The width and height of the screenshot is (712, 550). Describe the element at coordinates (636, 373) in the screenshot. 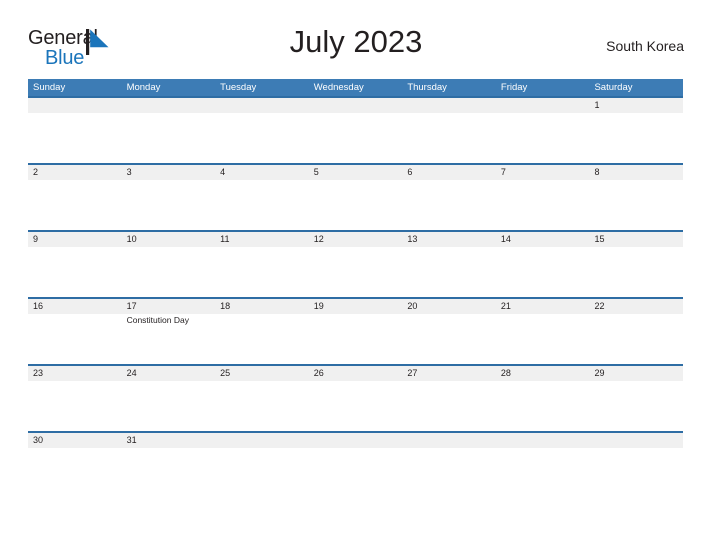

I see `day-number: 29` at that location.